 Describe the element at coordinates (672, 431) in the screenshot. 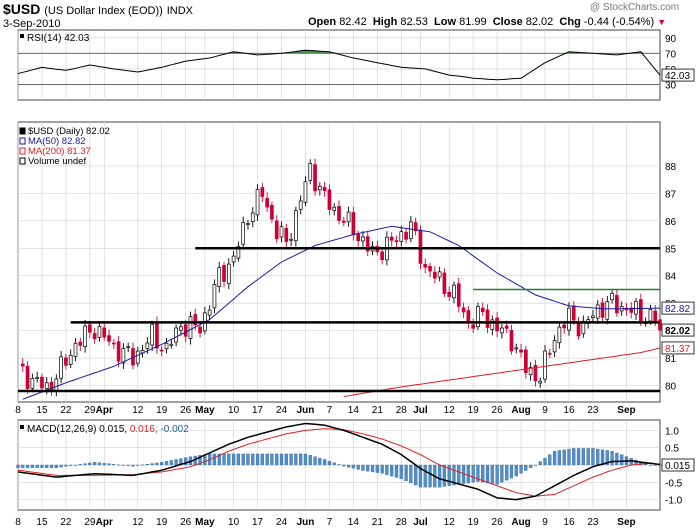

I see `macd-y-tick-label: 1.0` at that location.